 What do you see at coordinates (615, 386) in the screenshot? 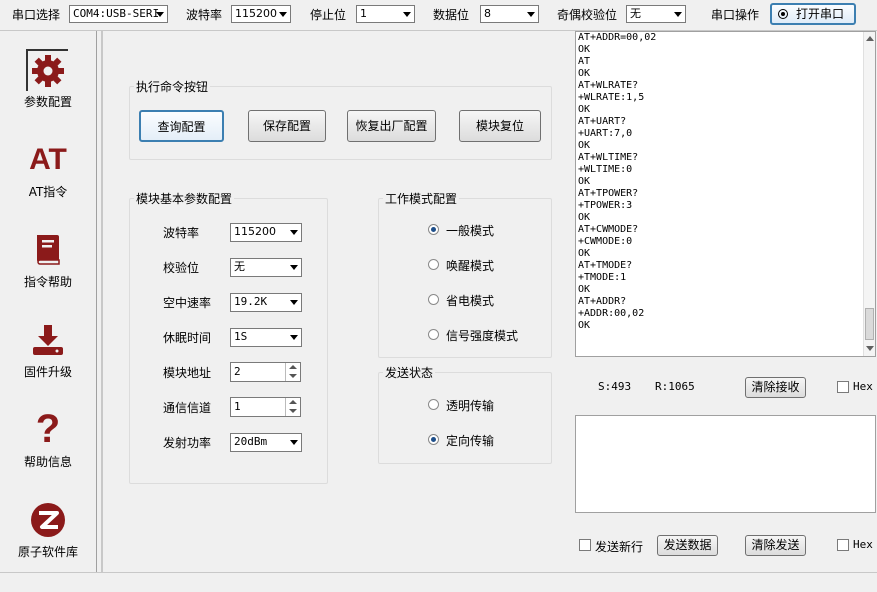
I see `send-count: S:493` at bounding box center [615, 386].